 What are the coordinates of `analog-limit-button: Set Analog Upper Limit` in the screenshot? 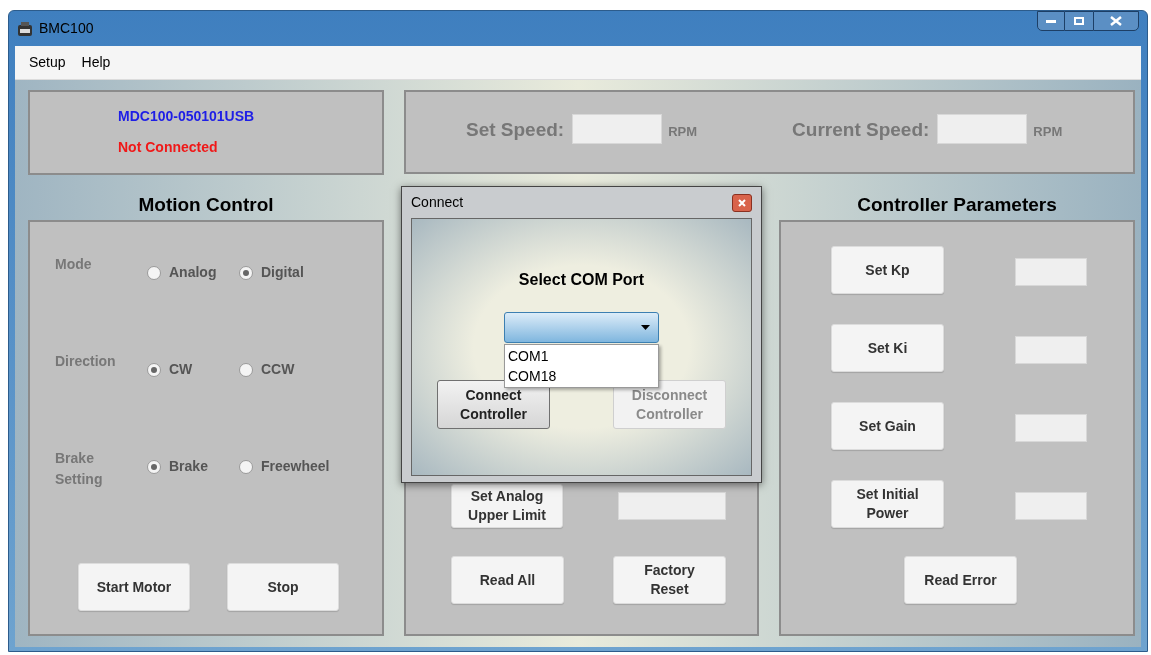 It's located at (507, 506).